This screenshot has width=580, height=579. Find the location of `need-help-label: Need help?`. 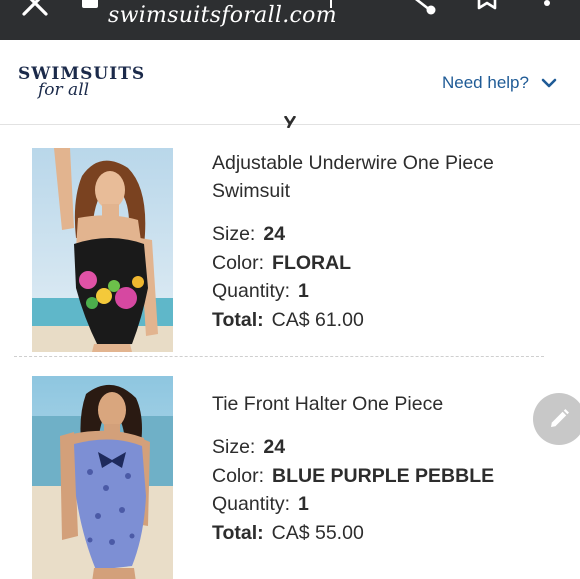

need-help-label: Need help? is located at coordinates (485, 82).